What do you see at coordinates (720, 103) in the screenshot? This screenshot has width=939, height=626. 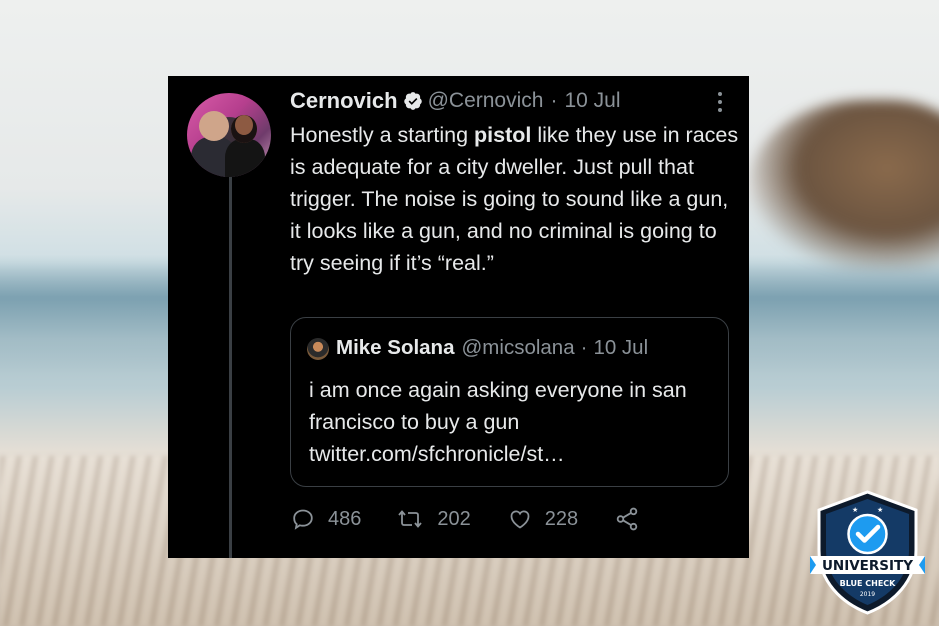 I see `more-vertical-icon` at bounding box center [720, 103].